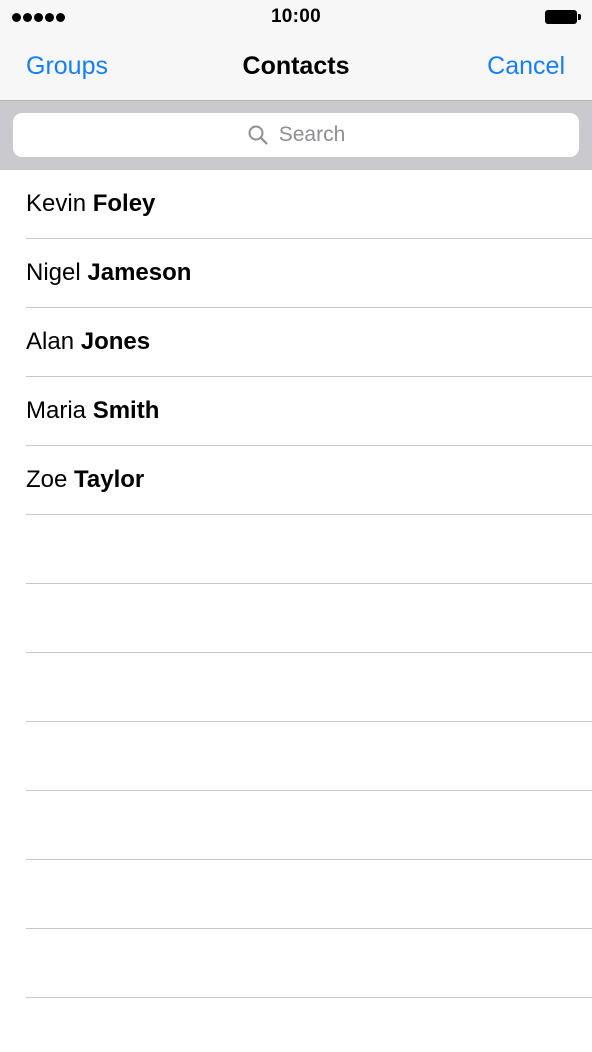  I want to click on contact-name: Kevin Foley, so click(90, 204).